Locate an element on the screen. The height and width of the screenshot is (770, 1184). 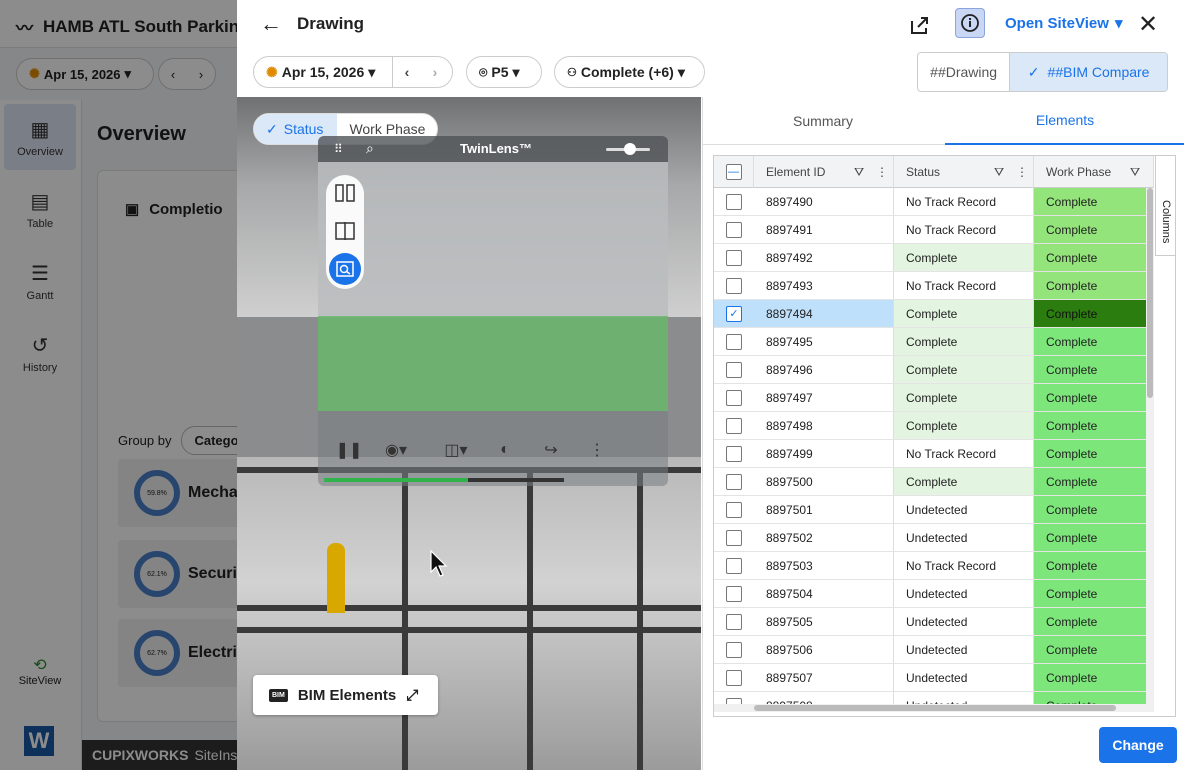
opacity-slider is located at coordinates (628, 149).